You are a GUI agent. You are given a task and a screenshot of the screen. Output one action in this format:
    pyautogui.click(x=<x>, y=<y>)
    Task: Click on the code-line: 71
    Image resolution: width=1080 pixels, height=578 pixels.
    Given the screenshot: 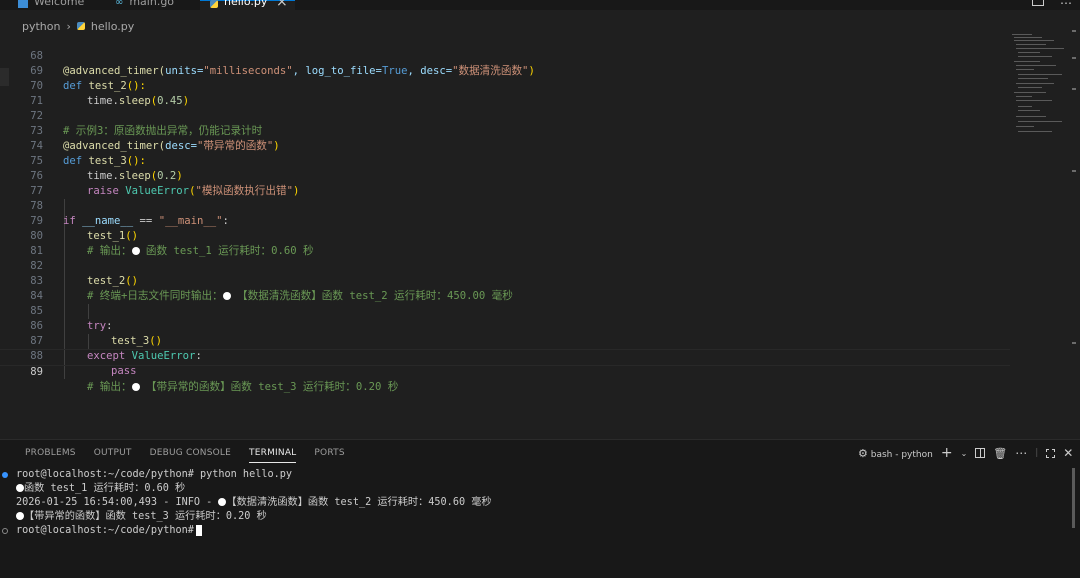 What is the action you would take?
    pyautogui.click(x=505, y=93)
    